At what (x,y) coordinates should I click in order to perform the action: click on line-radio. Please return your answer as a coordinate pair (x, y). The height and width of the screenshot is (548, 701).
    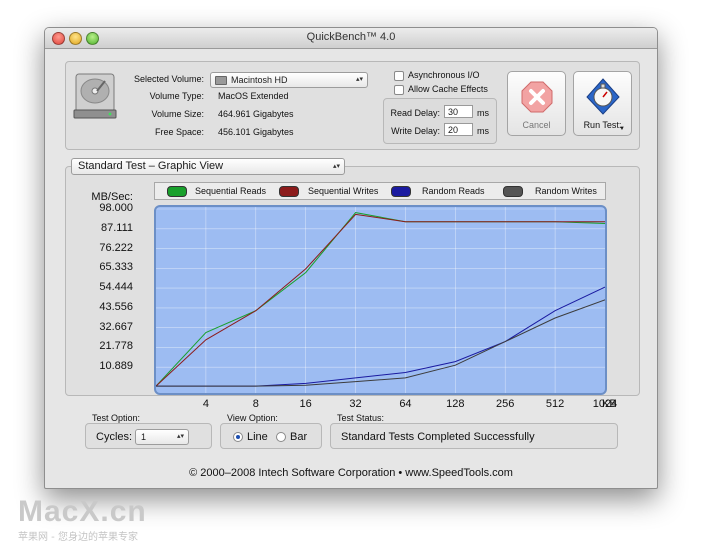
    Looking at the image, I should click on (238, 437).